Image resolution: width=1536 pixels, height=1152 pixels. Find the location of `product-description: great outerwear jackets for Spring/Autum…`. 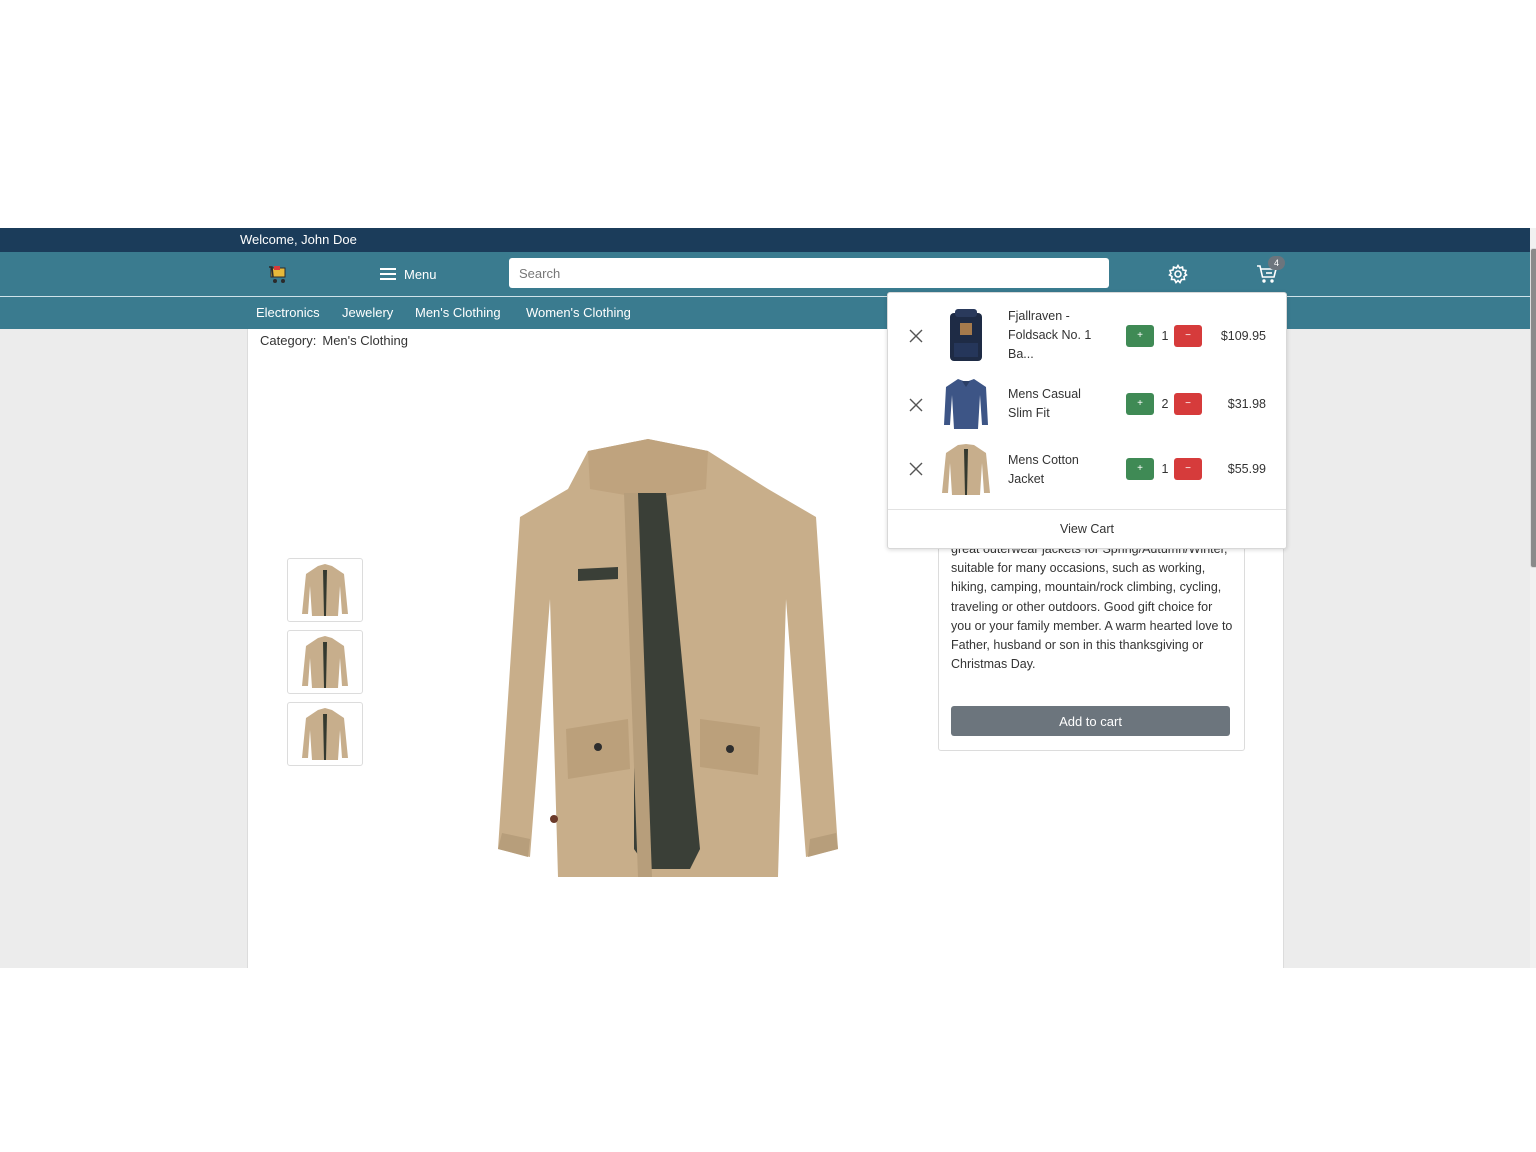

product-description: great outerwear jackets for Spring/Autum… is located at coordinates (1092, 607).